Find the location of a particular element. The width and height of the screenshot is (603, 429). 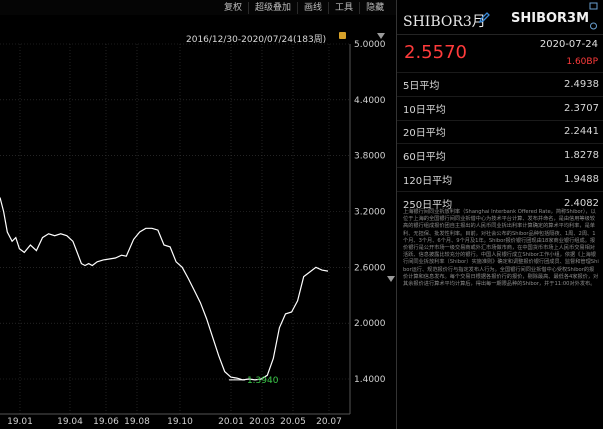

x-tick-label: 20.07 is located at coordinates (329, 422).